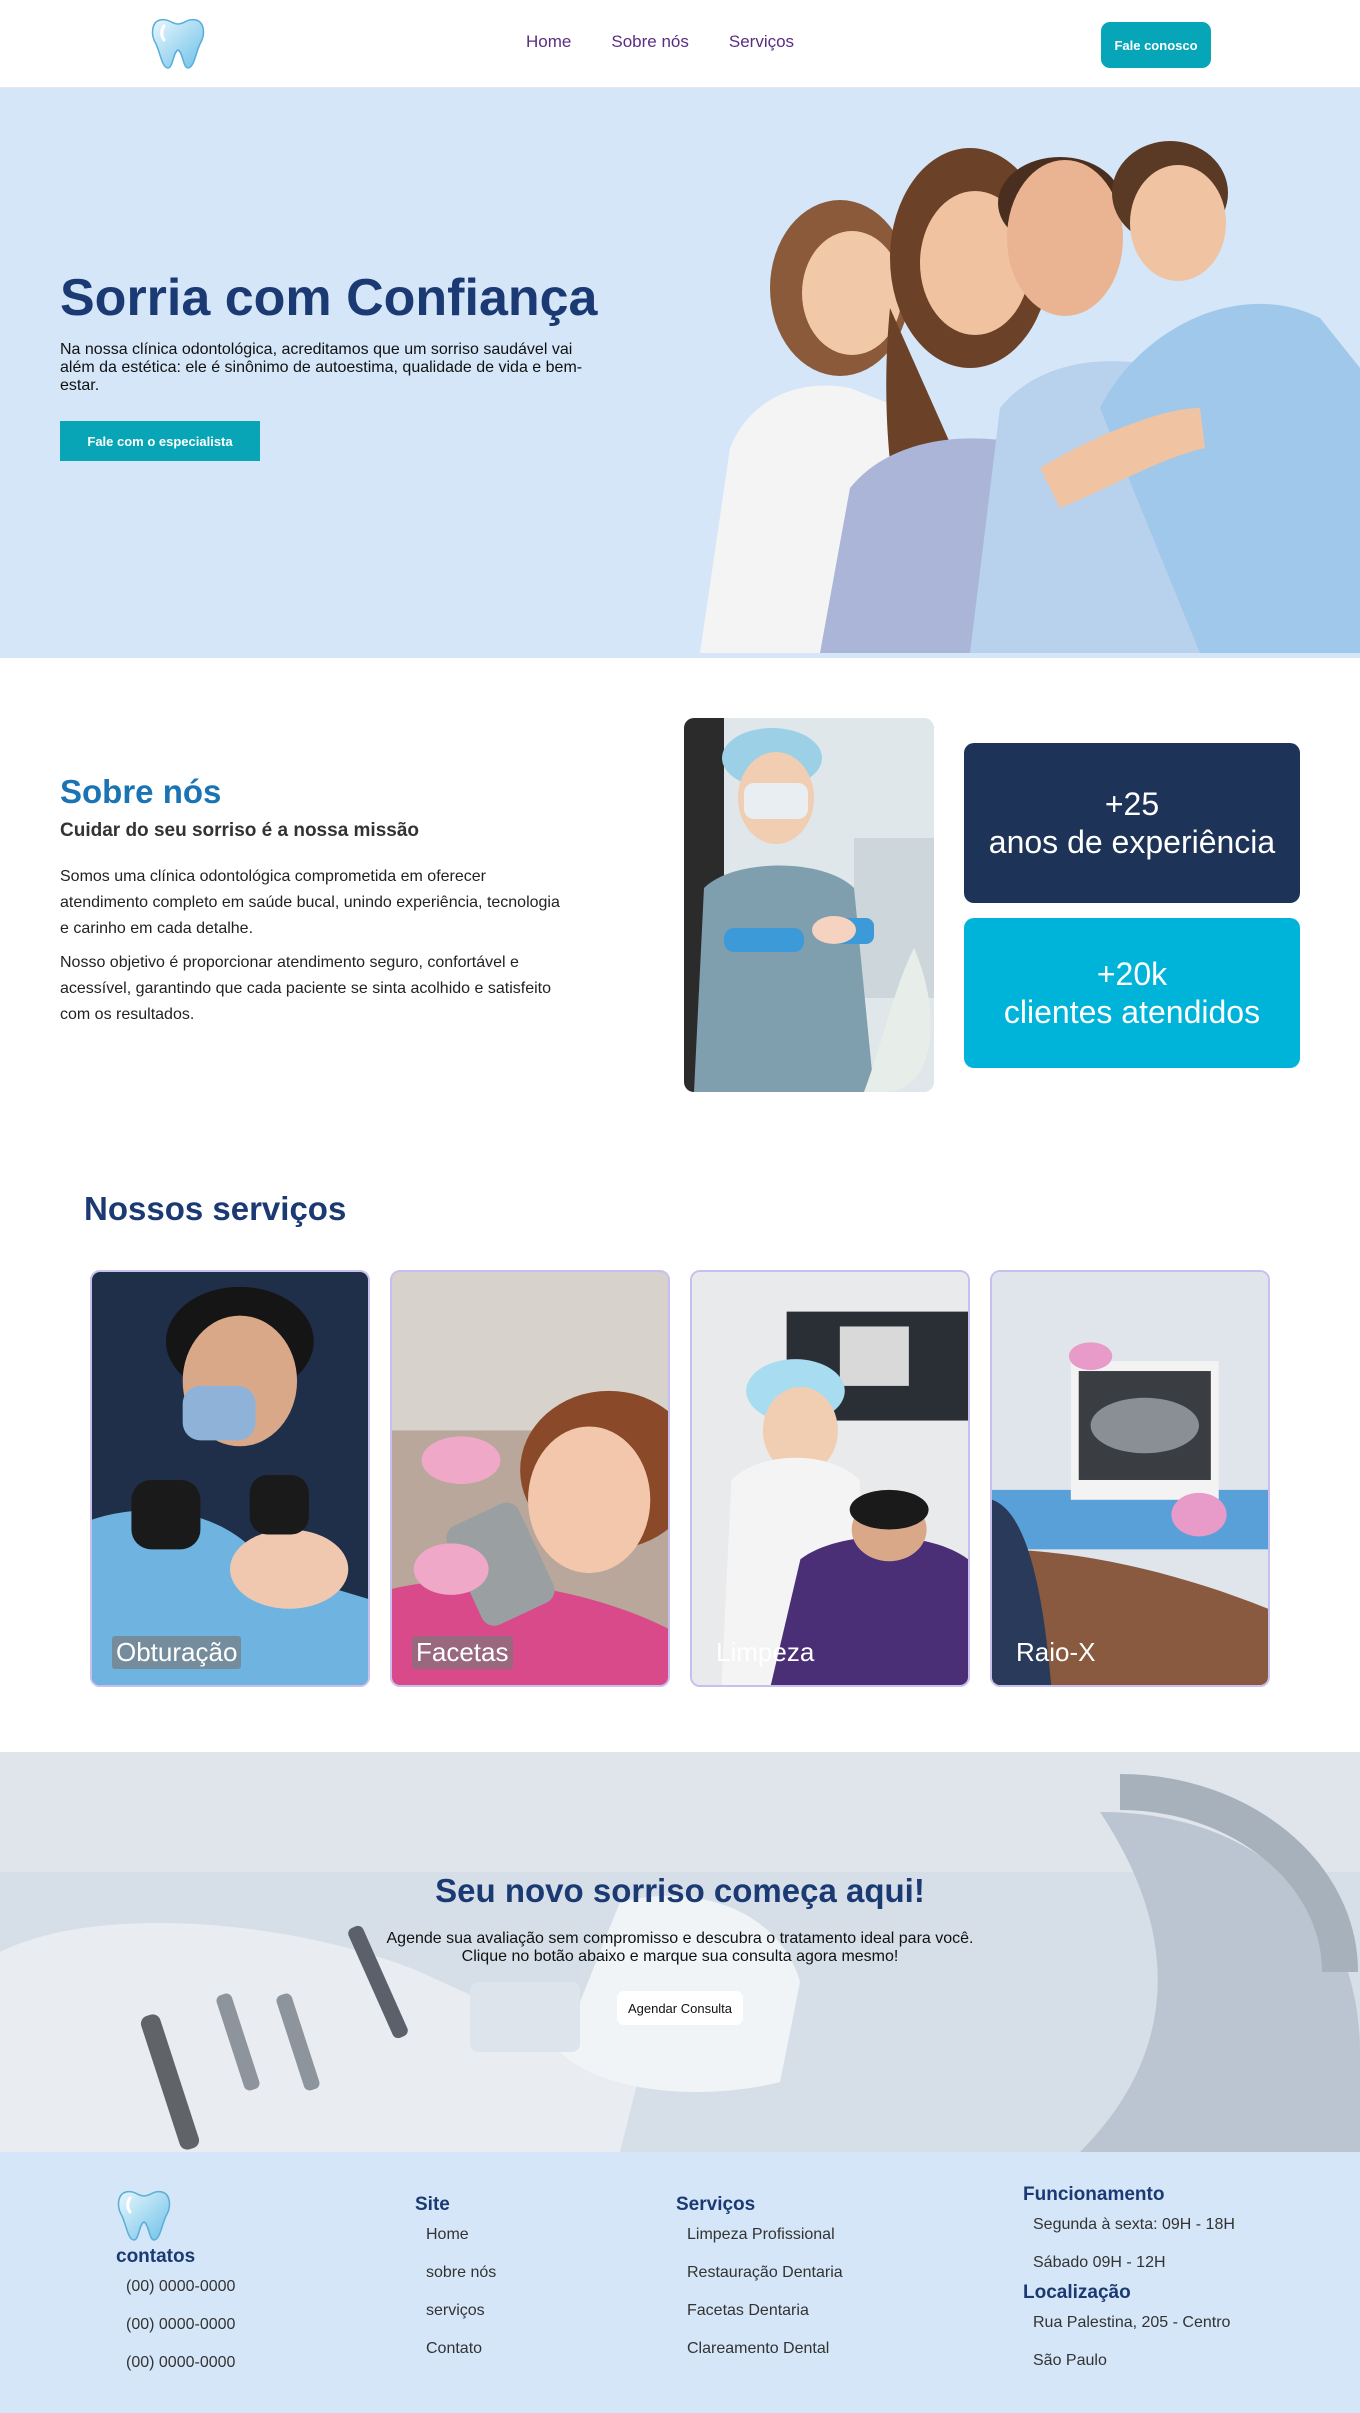 This screenshot has height=2413, width=1360. What do you see at coordinates (1156, 45) in the screenshot?
I see `contact-button: Fale conosco` at bounding box center [1156, 45].